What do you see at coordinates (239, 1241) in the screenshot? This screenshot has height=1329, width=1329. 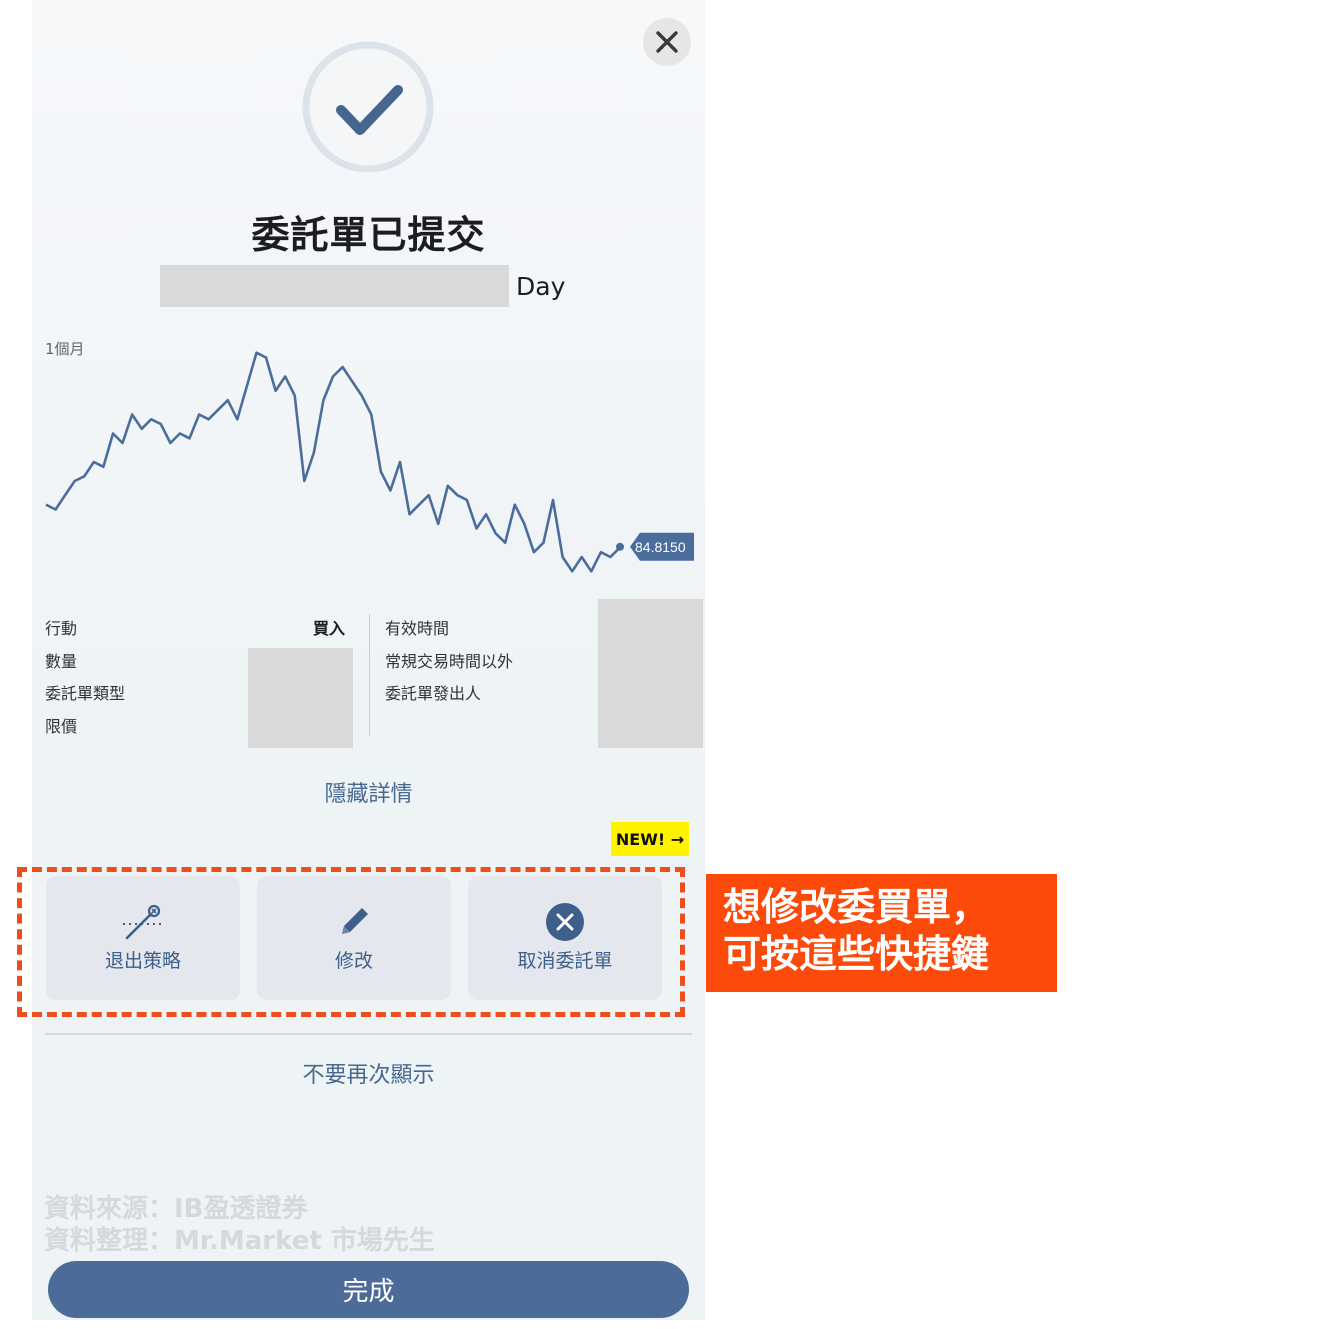 I see `watermark-author: 資料整理：Mr.Market 市場先生` at bounding box center [239, 1241].